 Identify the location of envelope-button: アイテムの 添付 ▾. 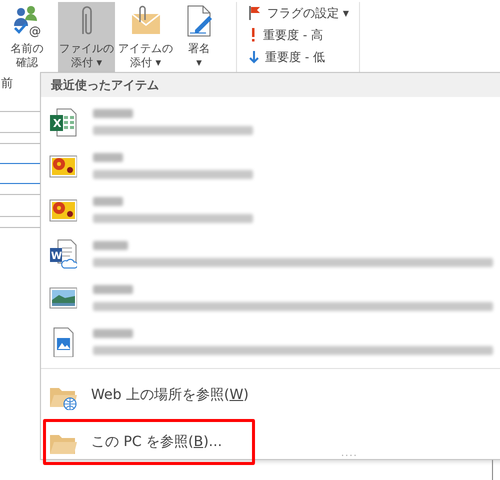
(145, 37).